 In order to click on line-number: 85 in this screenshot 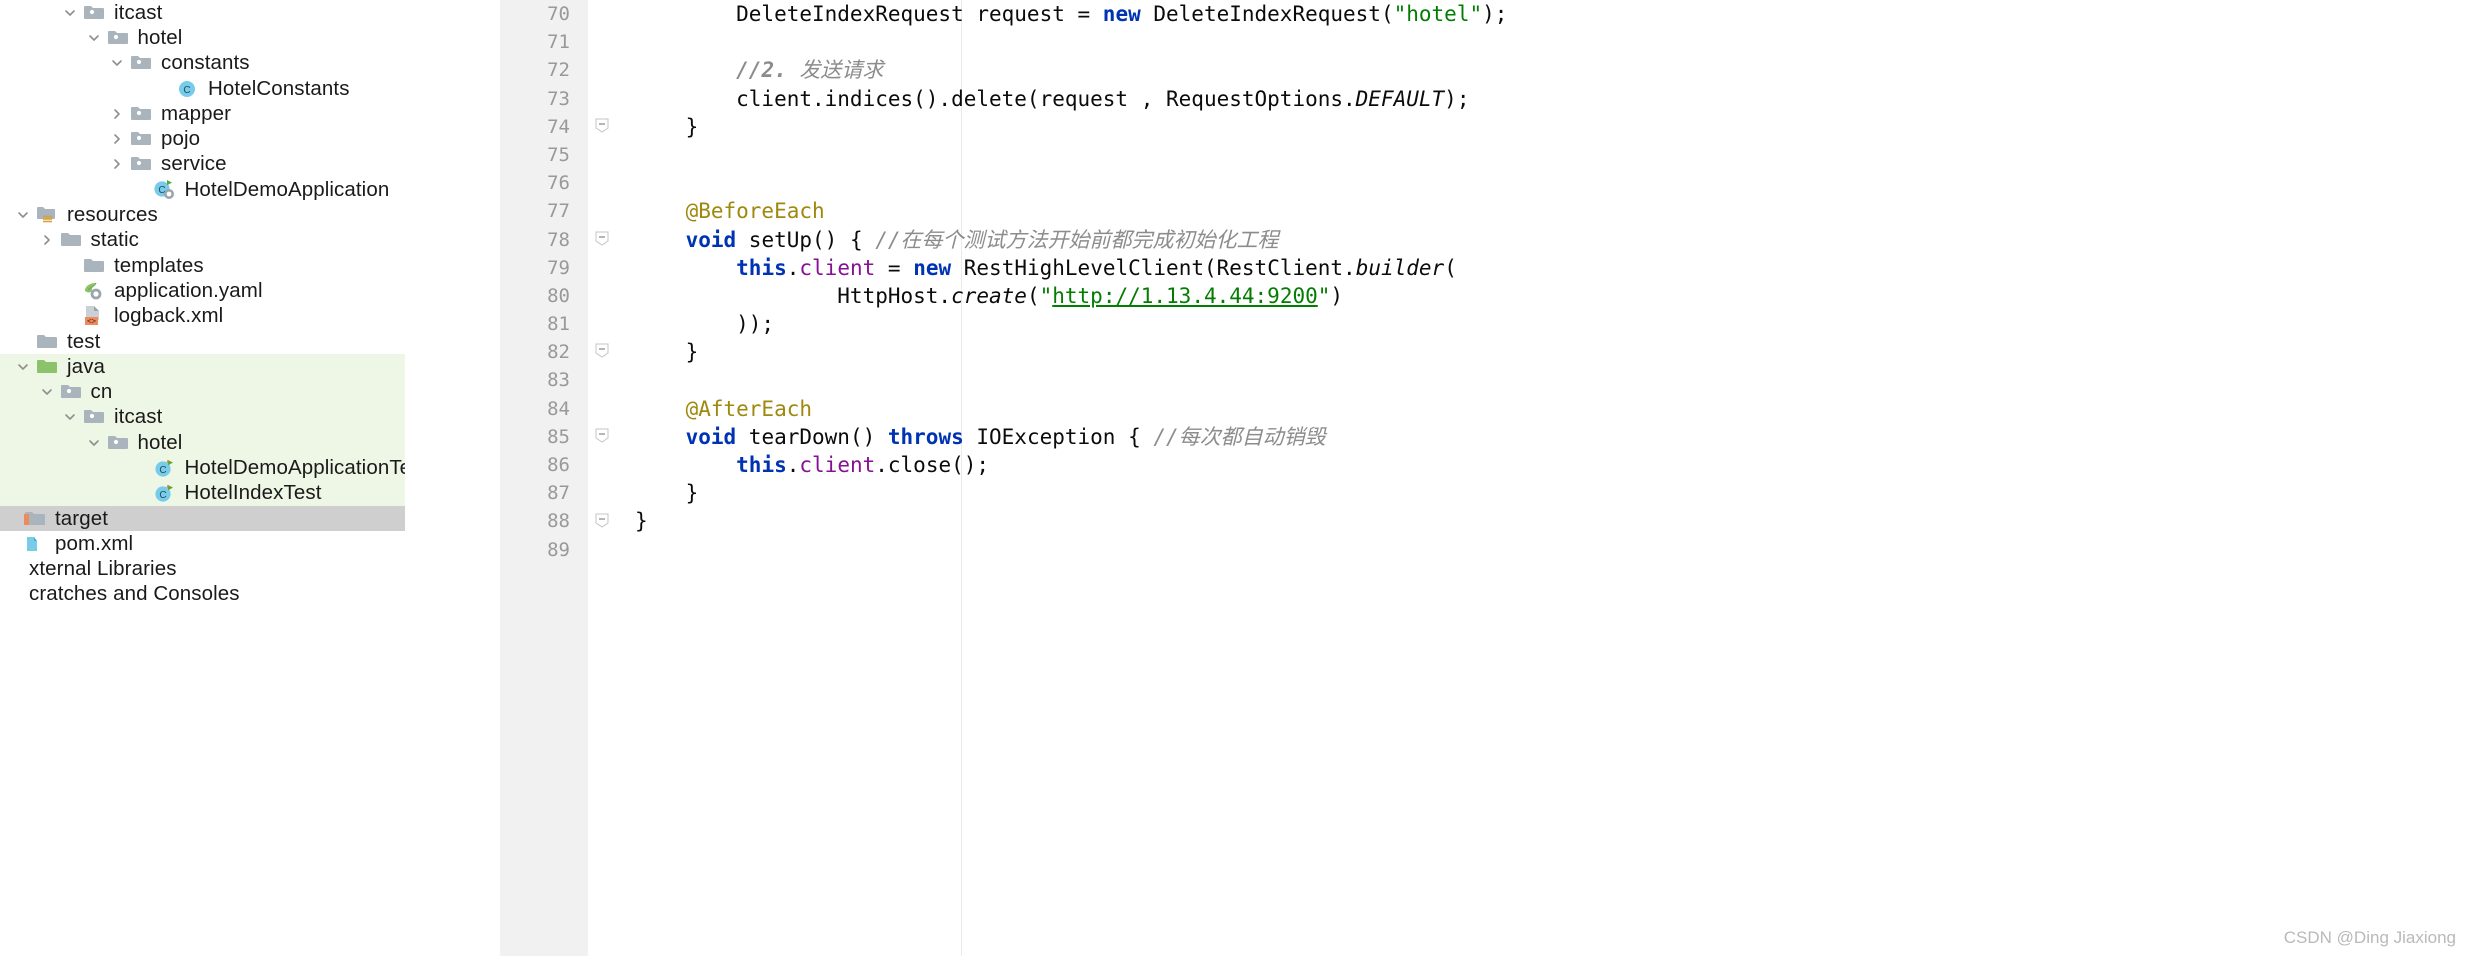, I will do `click(558, 436)`.